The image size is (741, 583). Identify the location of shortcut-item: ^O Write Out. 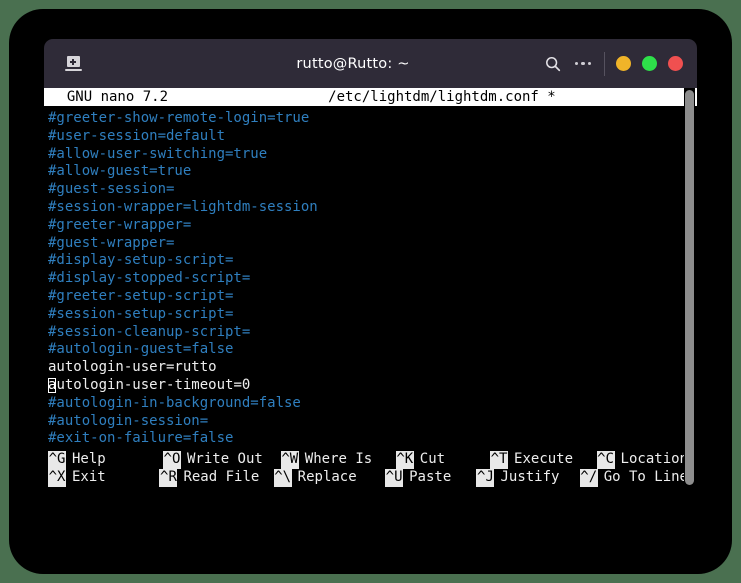
(221, 460).